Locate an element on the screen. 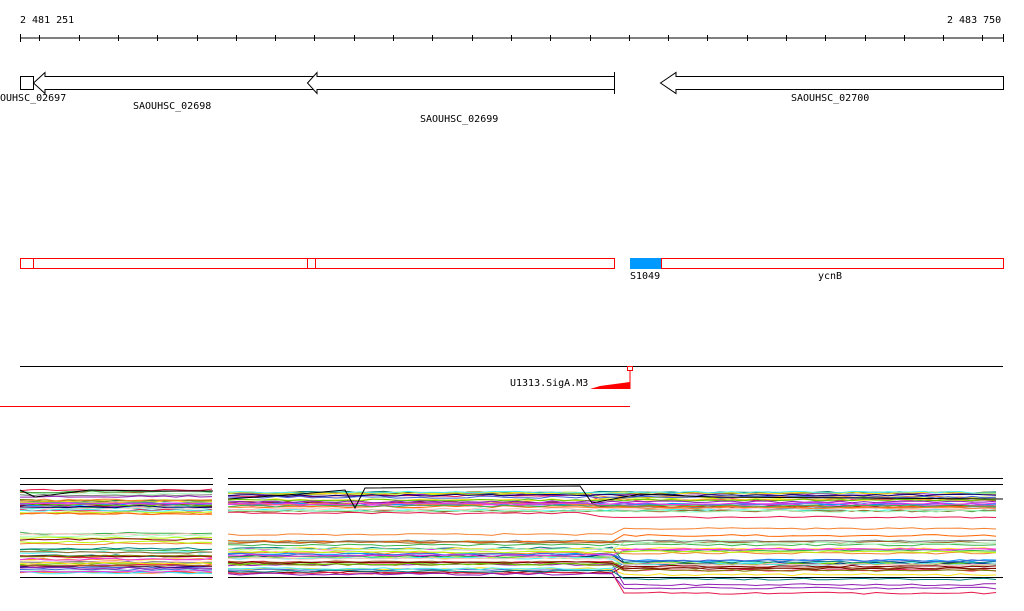  gene-label: OUHSC_02697 is located at coordinates (33, 98).